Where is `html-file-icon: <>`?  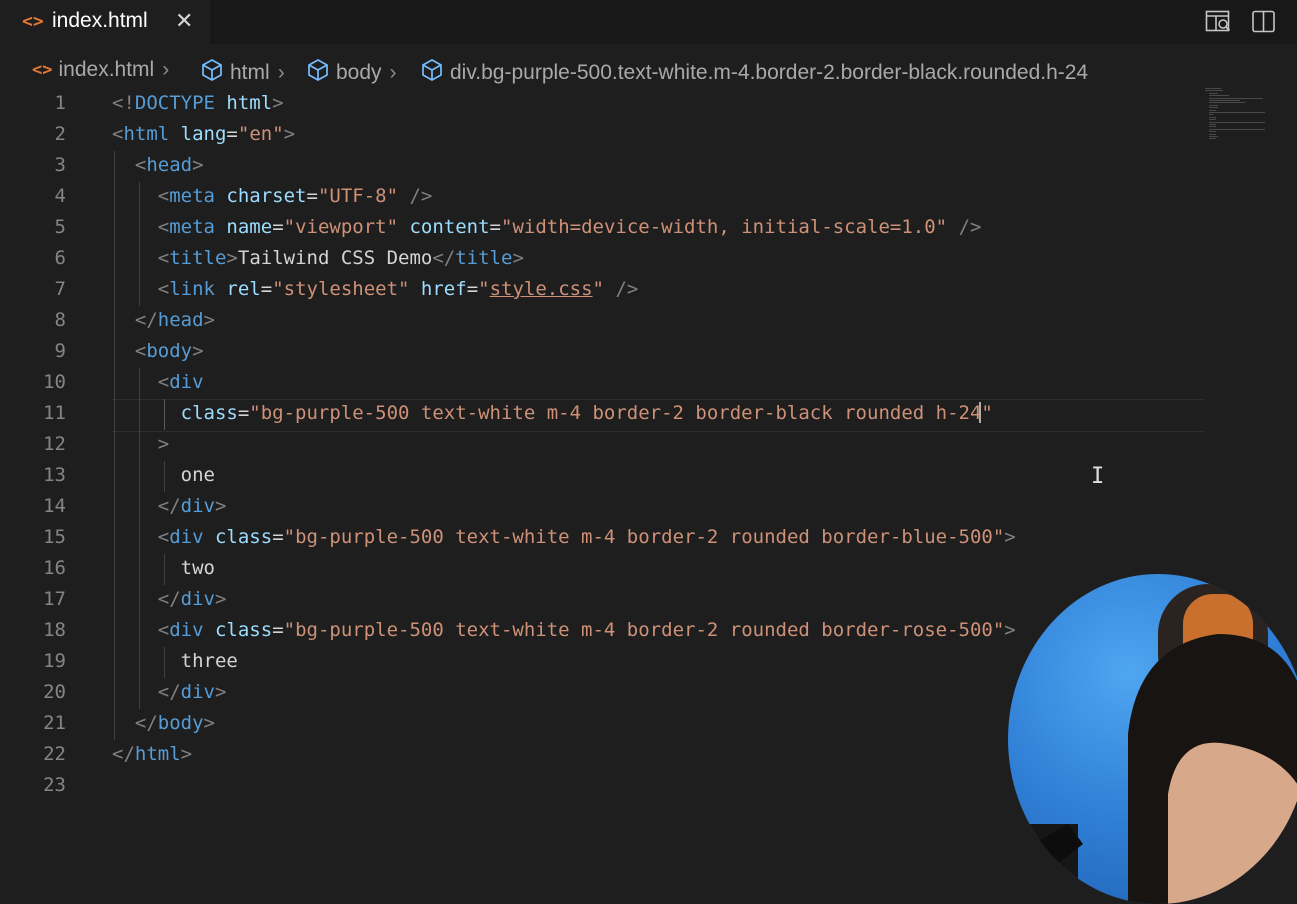 html-file-icon: <> is located at coordinates (33, 21).